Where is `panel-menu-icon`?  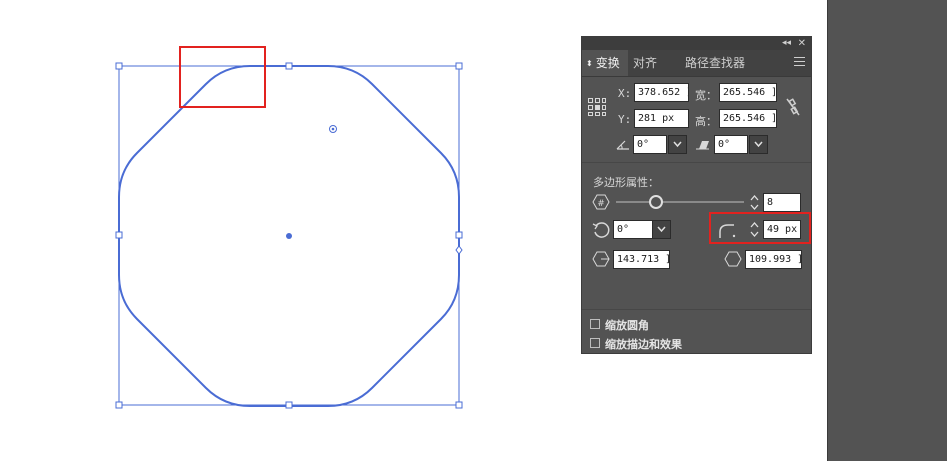
panel-menu-icon is located at coordinates (799, 62).